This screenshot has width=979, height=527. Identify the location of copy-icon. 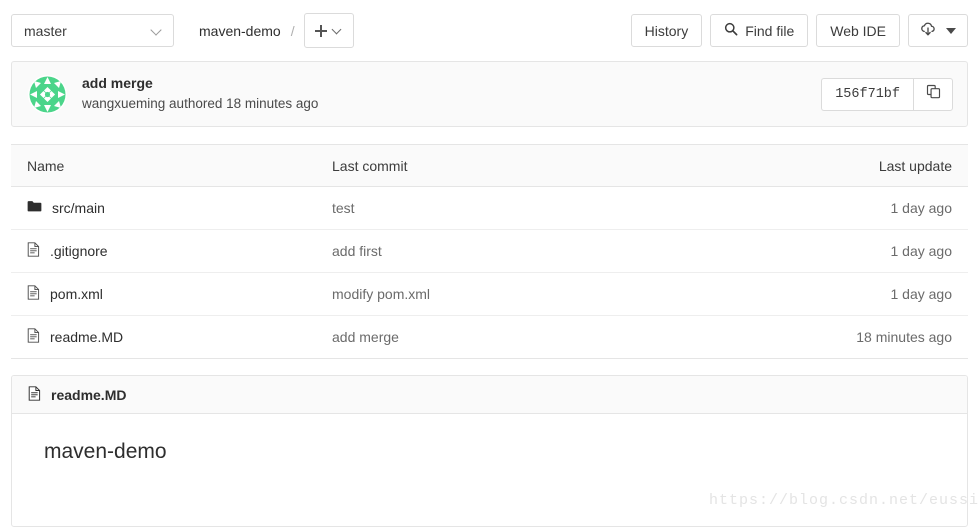
(933, 94).